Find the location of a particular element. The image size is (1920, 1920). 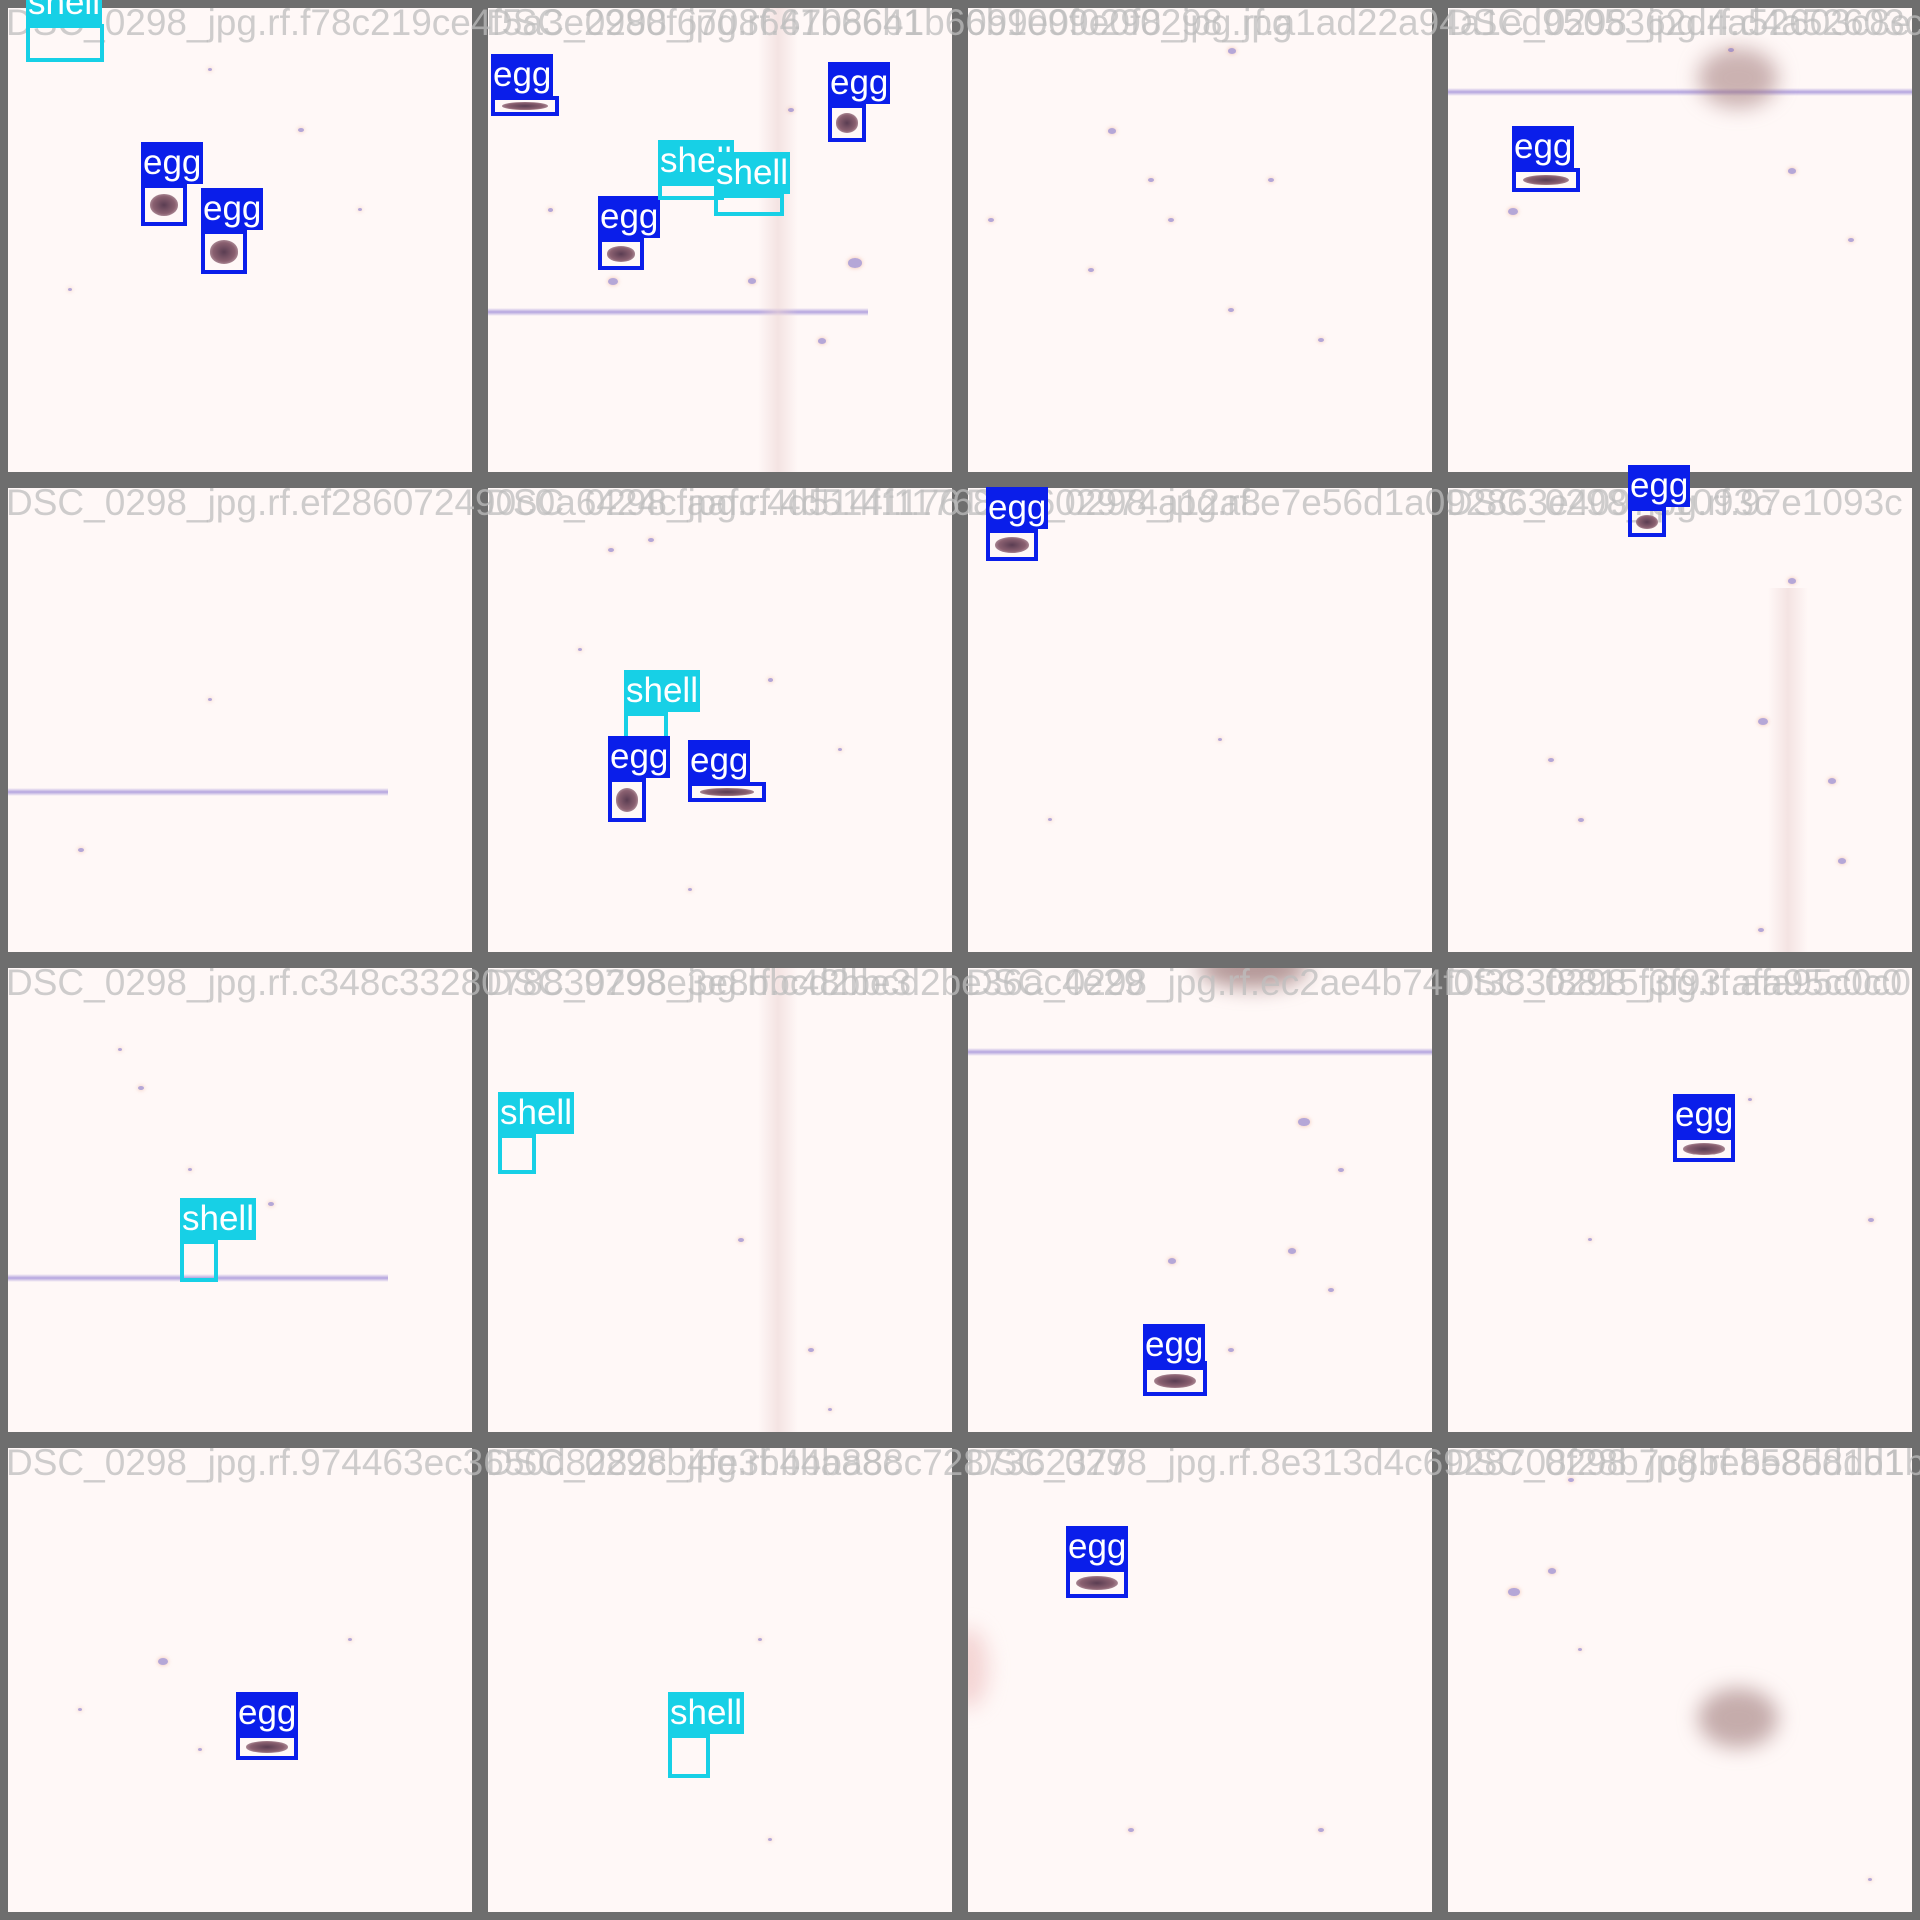

image-tile: DSC_0298_jpg.rf.be858dd1b1 is located at coordinates (1680, 1680).